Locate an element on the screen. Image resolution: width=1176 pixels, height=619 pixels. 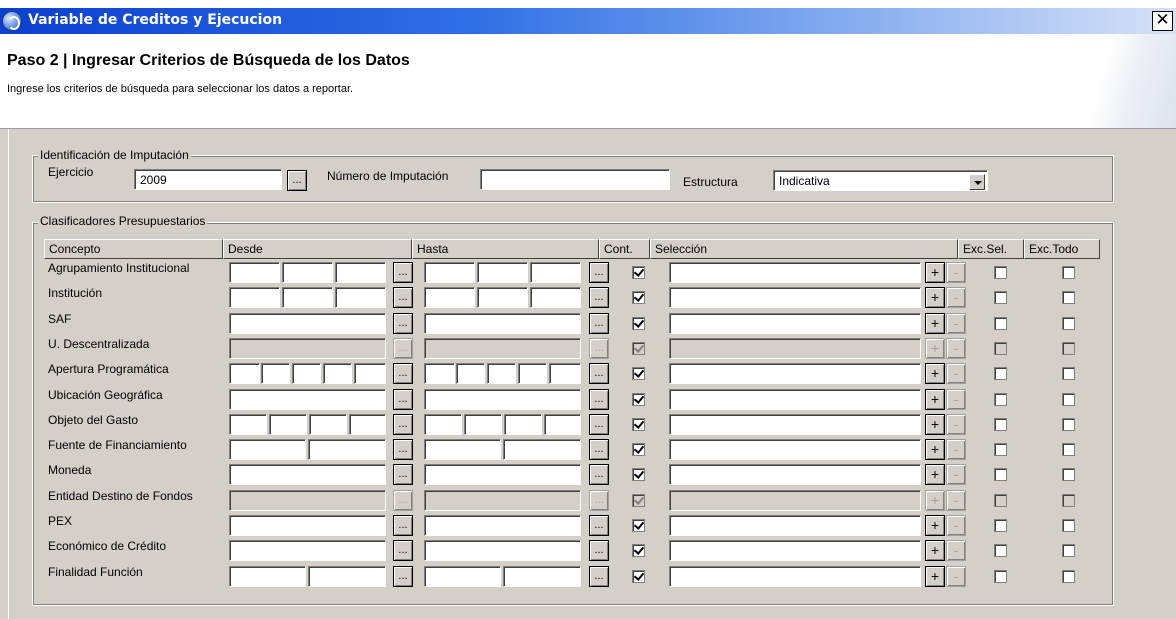
estructura-select: Indicativa is located at coordinates (880, 180).